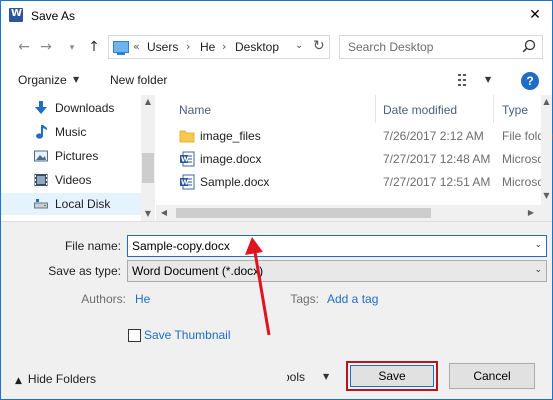 The image size is (553, 400). Describe the element at coordinates (41, 156) in the screenshot. I see `pictures-icon` at that location.